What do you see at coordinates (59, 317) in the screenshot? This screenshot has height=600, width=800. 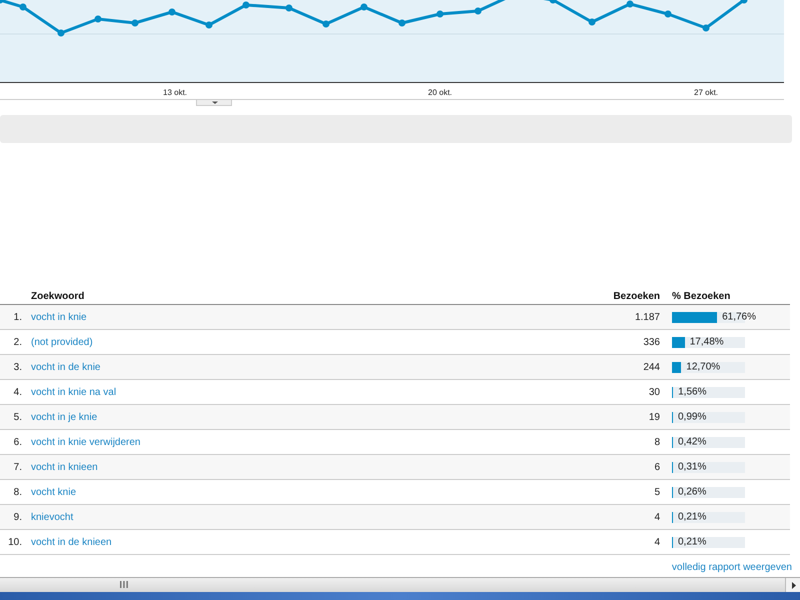 I see `keyword-link: vocht in knie` at bounding box center [59, 317].